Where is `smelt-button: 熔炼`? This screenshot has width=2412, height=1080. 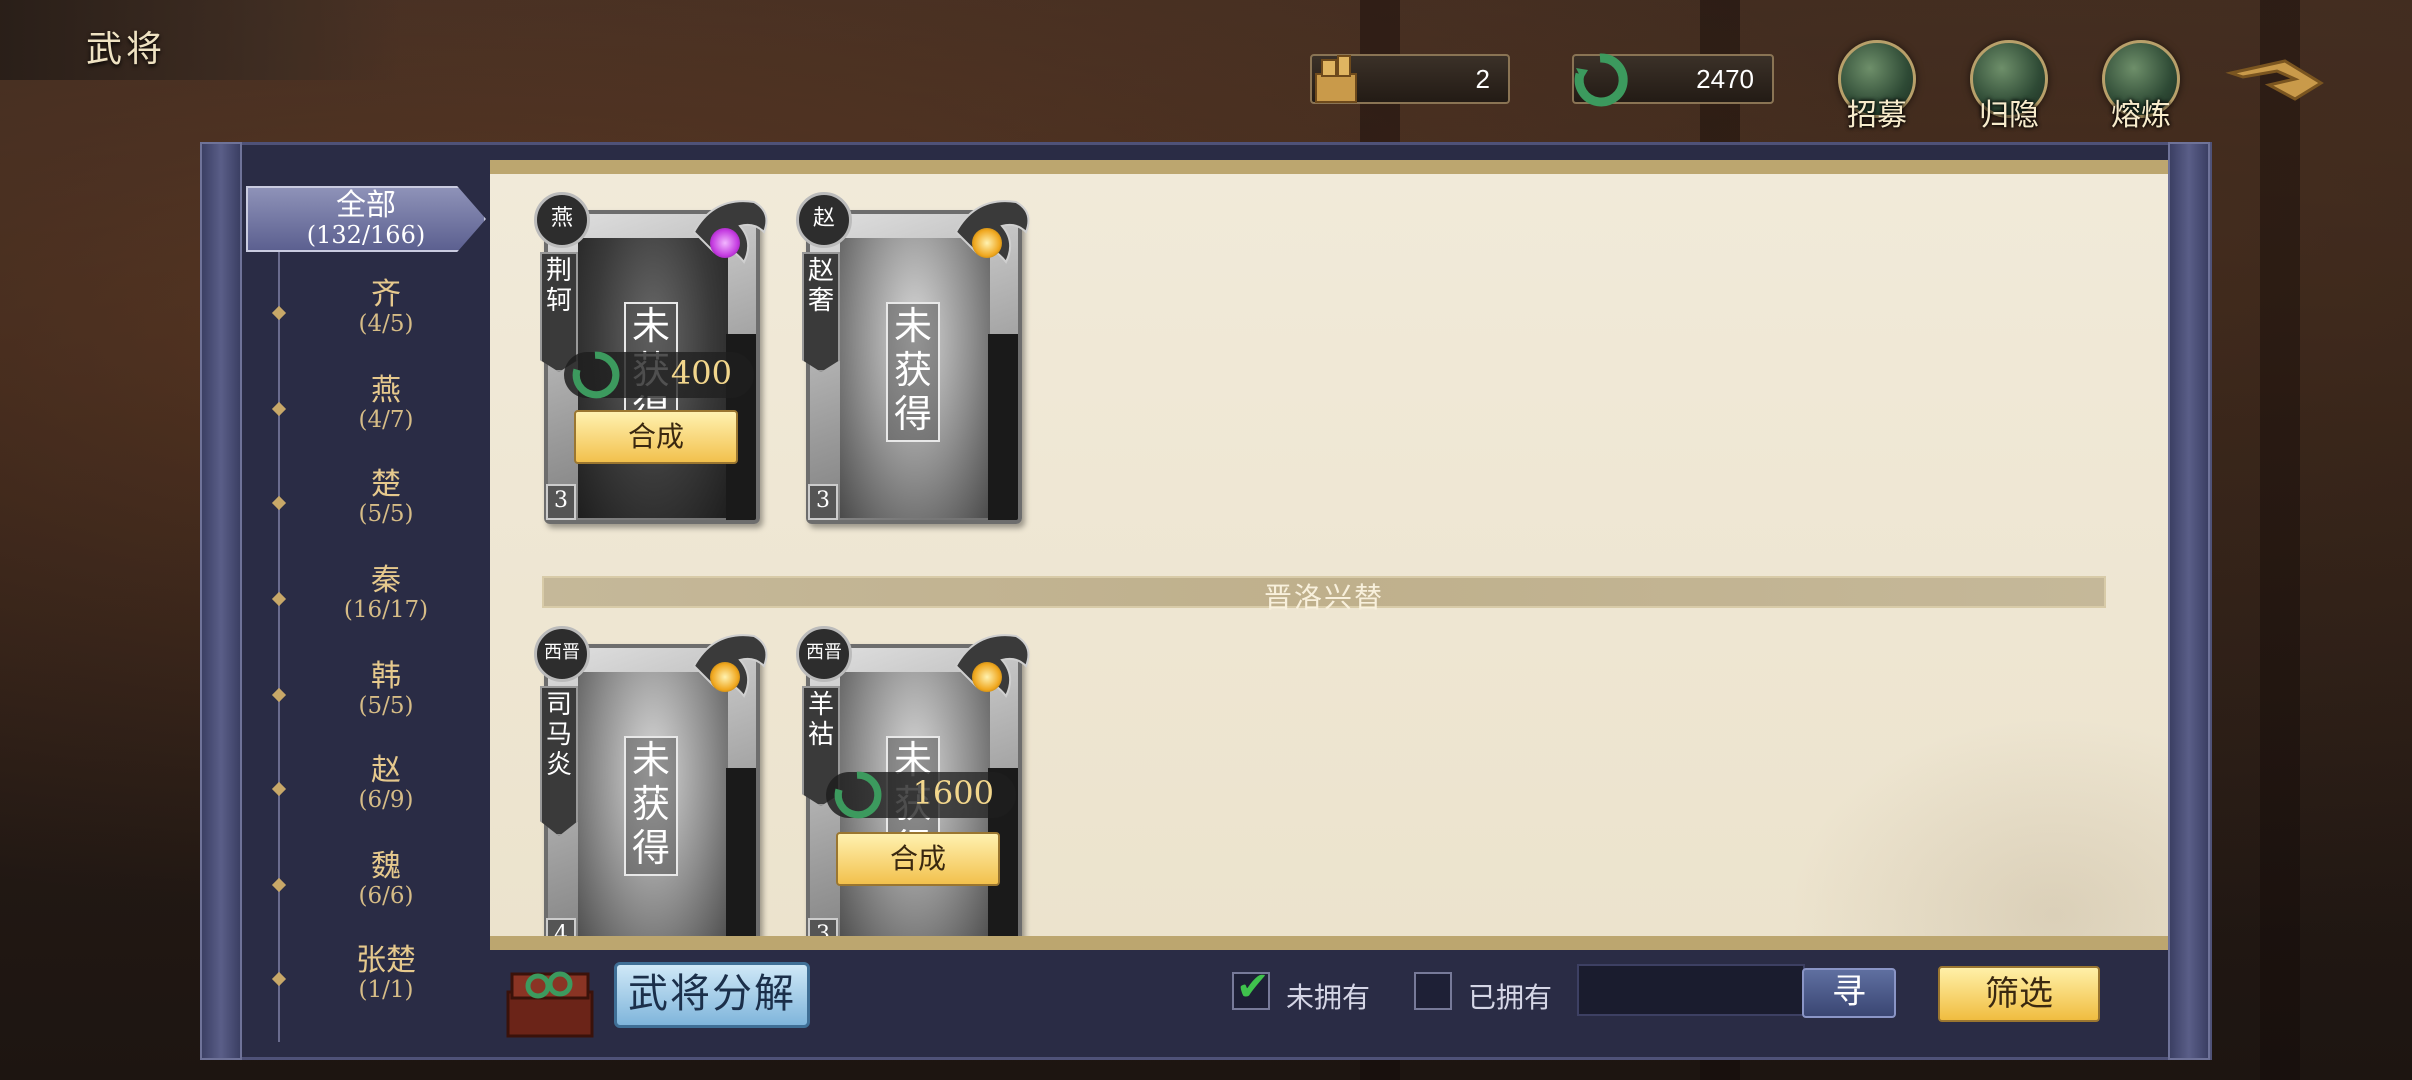 smelt-button: 熔炼 is located at coordinates (2141, 86).